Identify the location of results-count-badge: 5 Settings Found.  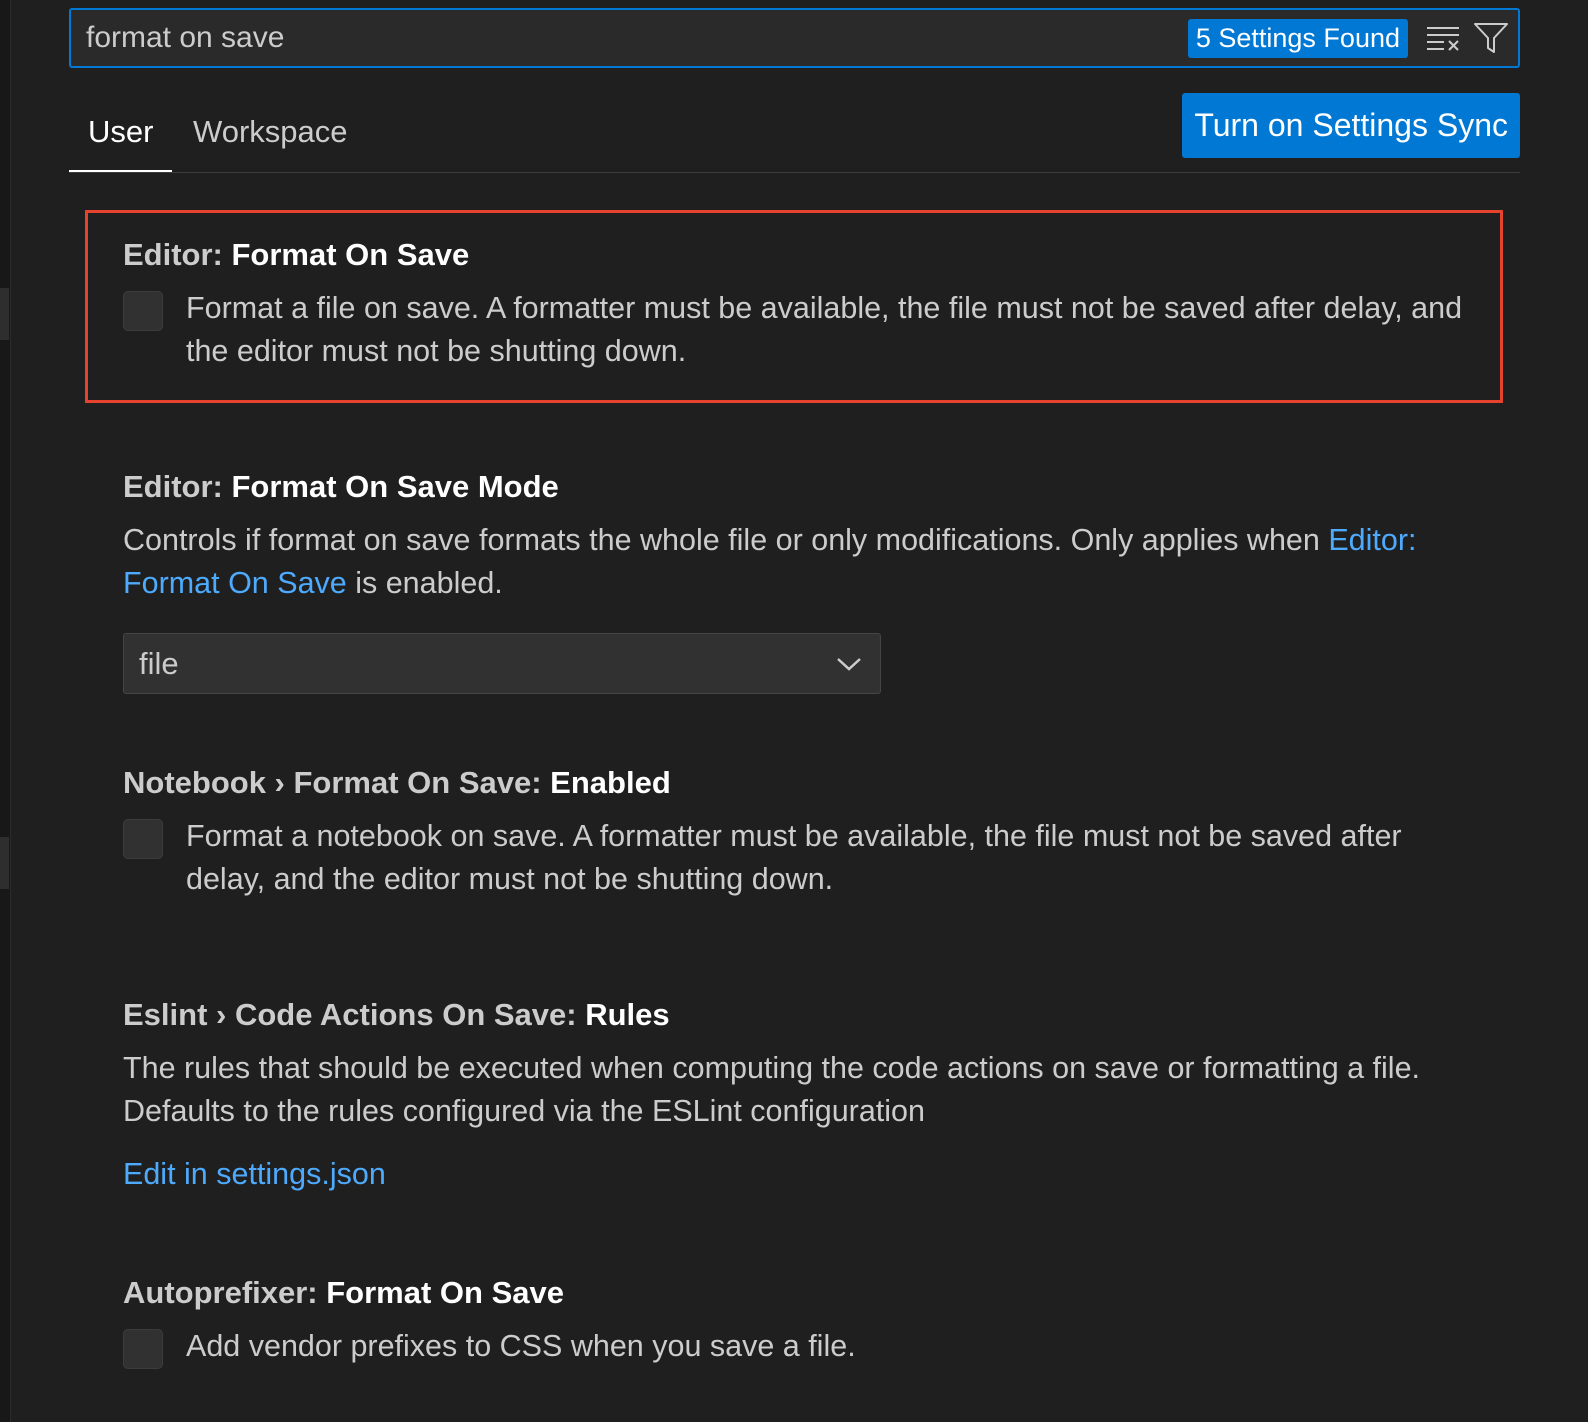
(1297, 38).